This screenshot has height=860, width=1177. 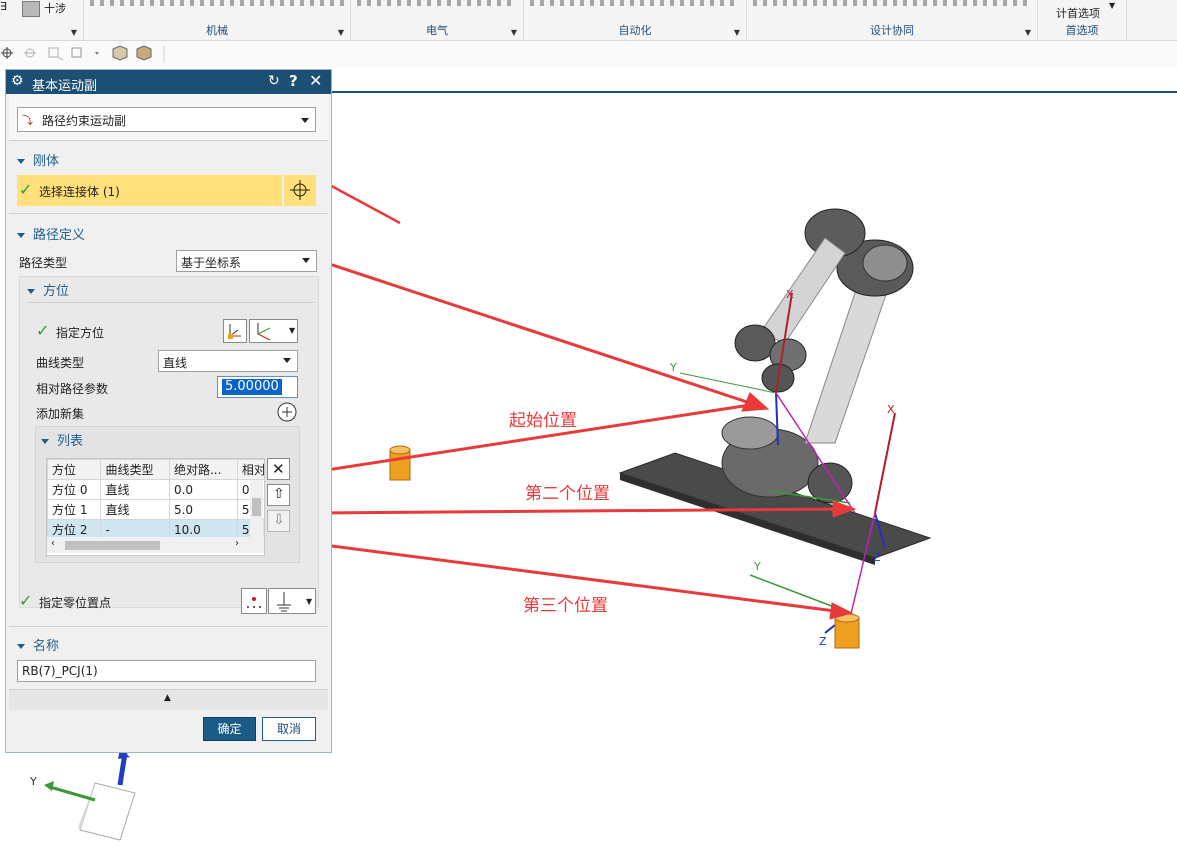 I want to click on relative-param-input: 5.00000, so click(x=257, y=387).